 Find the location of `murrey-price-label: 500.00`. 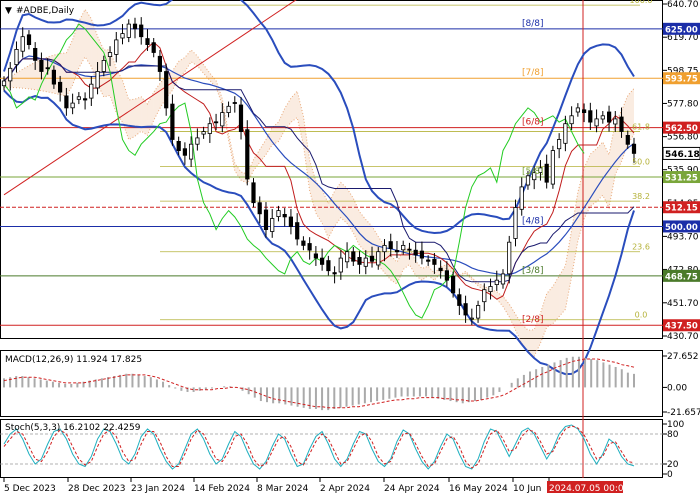

murrey-price-label: 500.00 is located at coordinates (681, 228).